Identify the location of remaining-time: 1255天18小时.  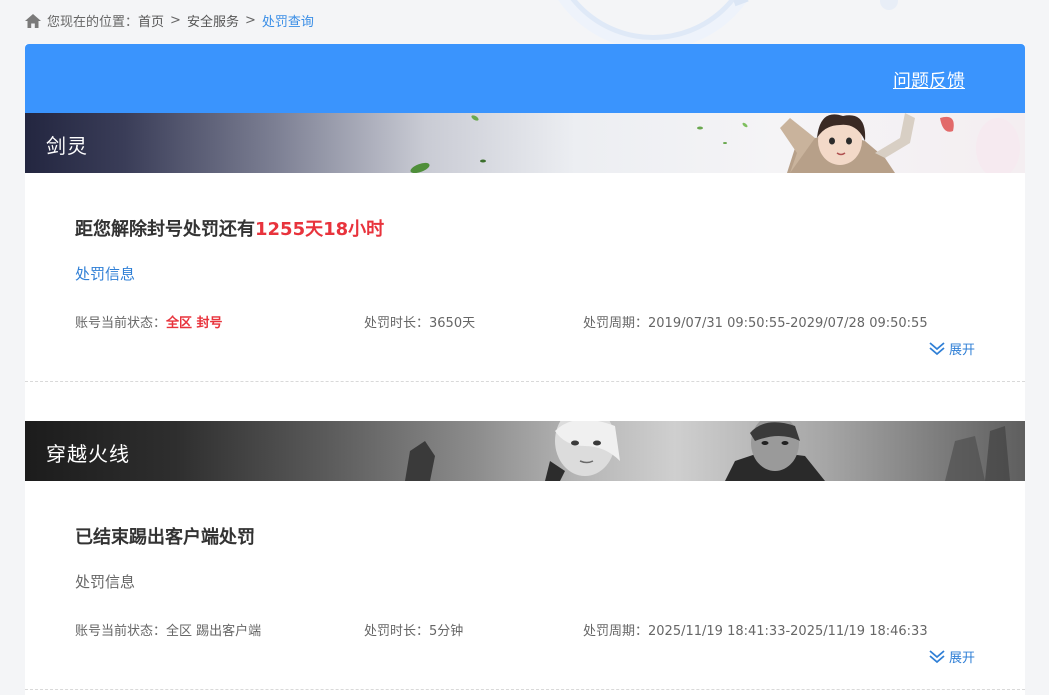
(320, 229).